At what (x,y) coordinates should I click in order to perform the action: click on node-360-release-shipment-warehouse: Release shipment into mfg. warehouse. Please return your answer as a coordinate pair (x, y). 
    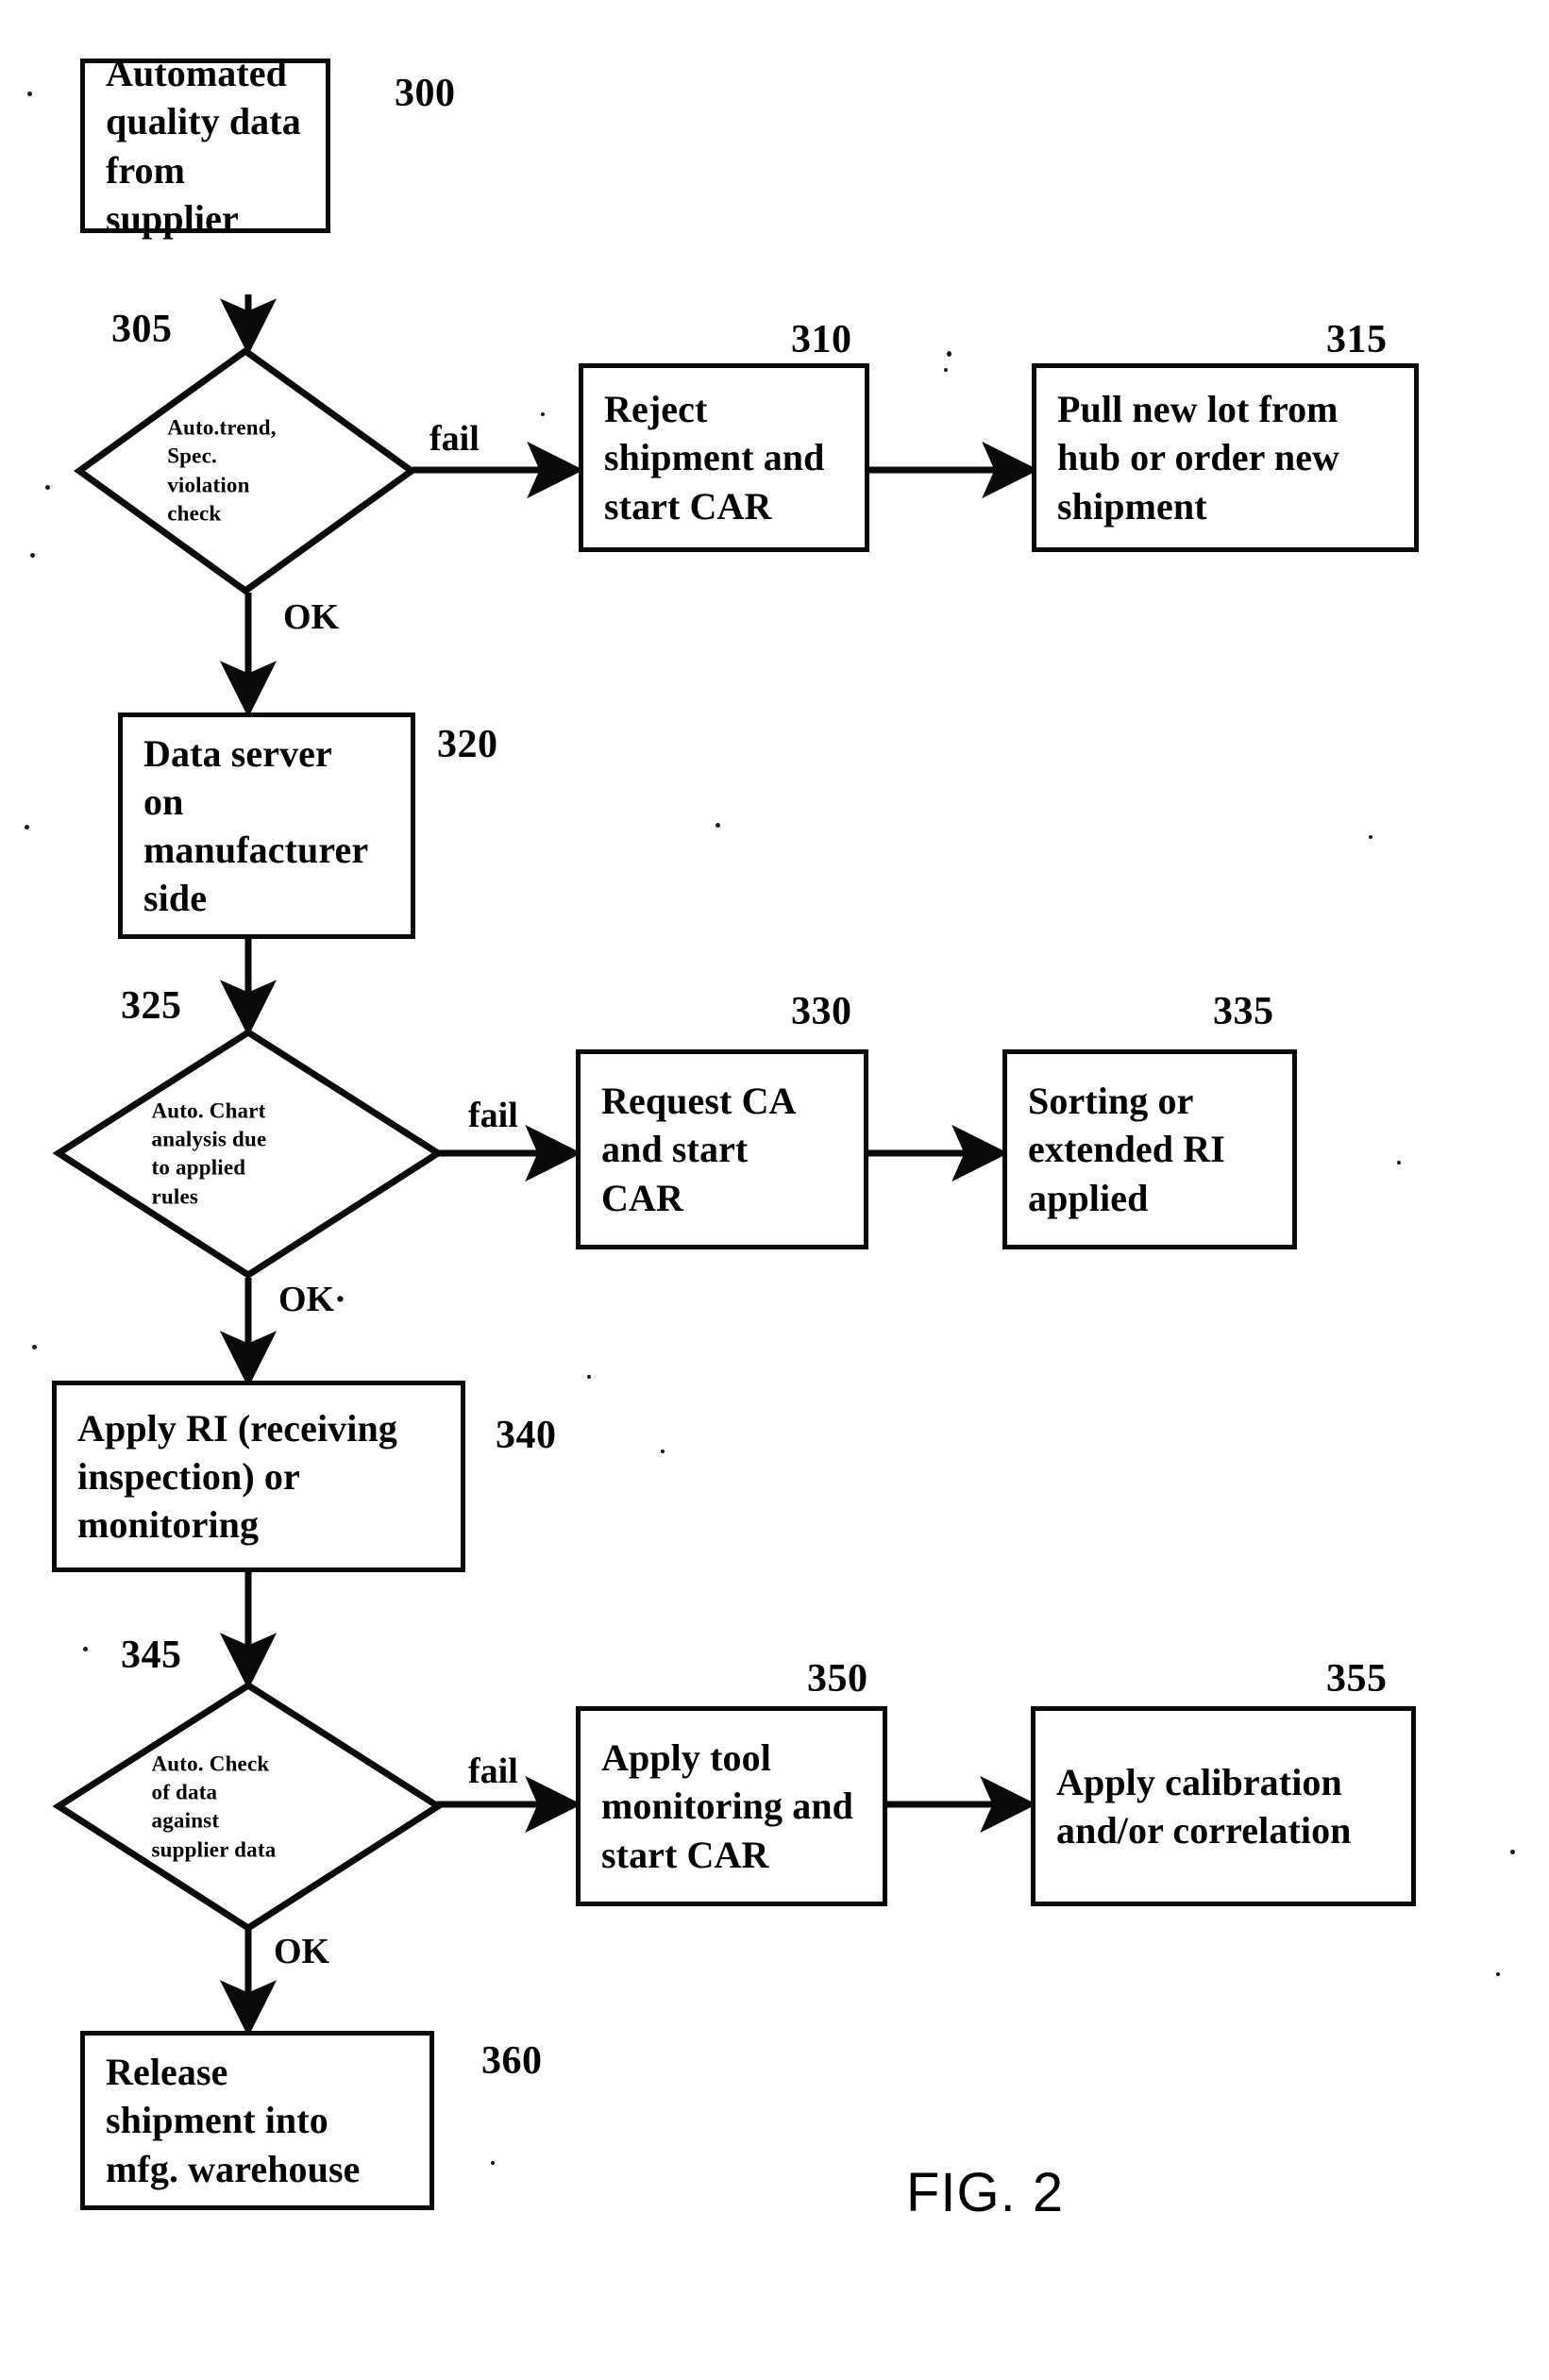
    Looking at the image, I should click on (257, 2120).